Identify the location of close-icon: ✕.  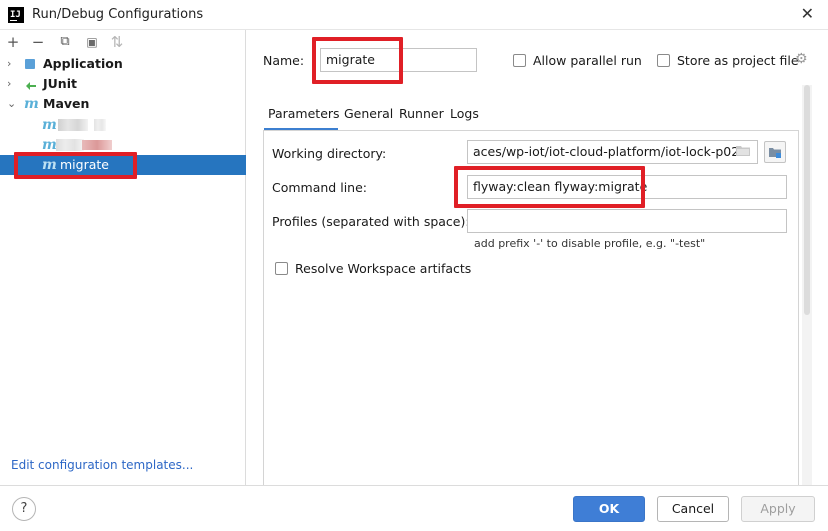
(807, 13).